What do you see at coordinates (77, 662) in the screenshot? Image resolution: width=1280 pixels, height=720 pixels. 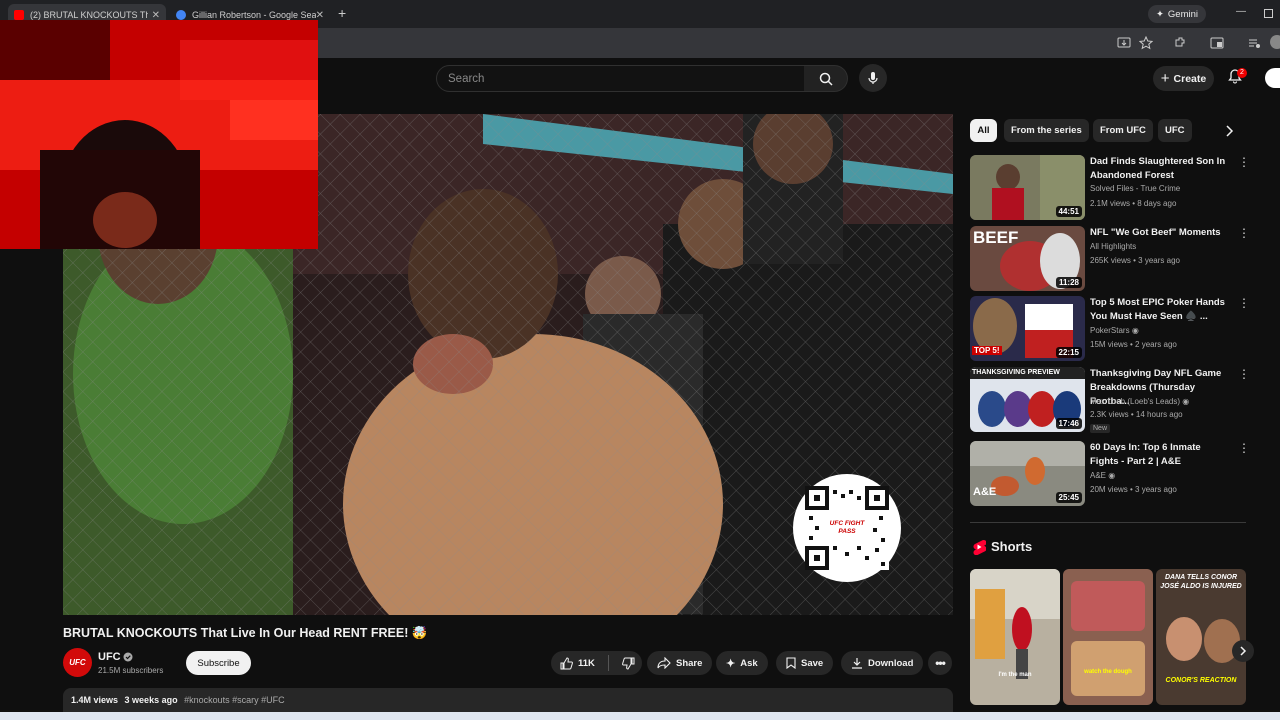 I see `channel-avatar: UFC` at bounding box center [77, 662].